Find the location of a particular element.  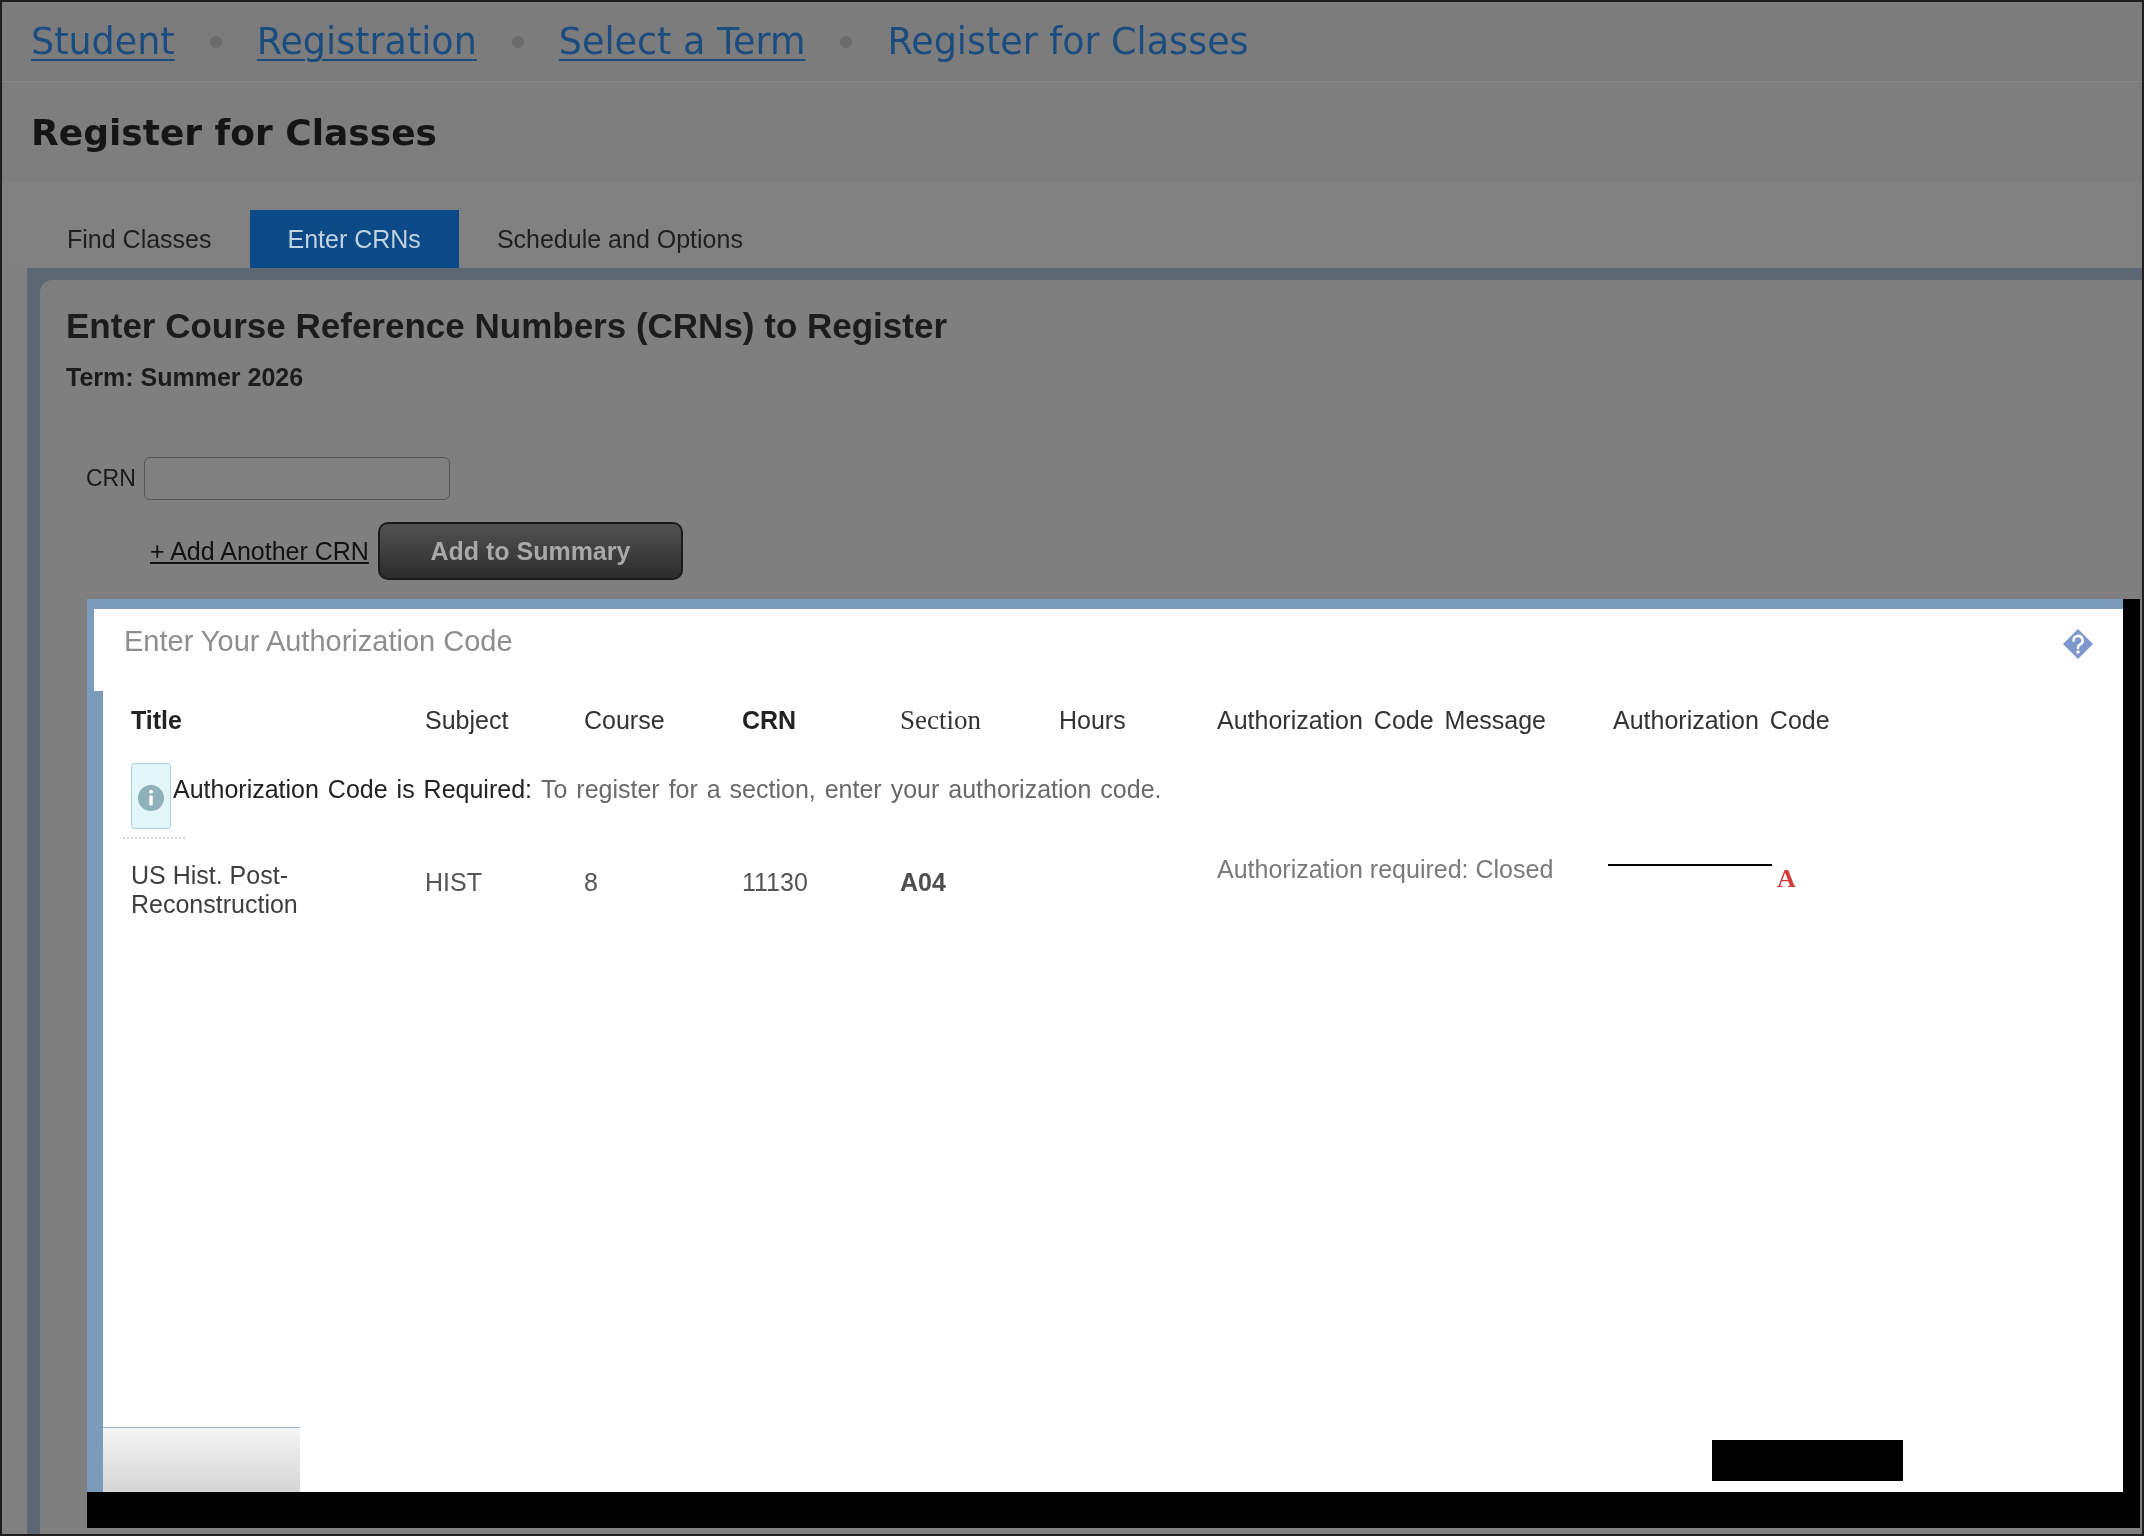

crn-input is located at coordinates (296, 478).